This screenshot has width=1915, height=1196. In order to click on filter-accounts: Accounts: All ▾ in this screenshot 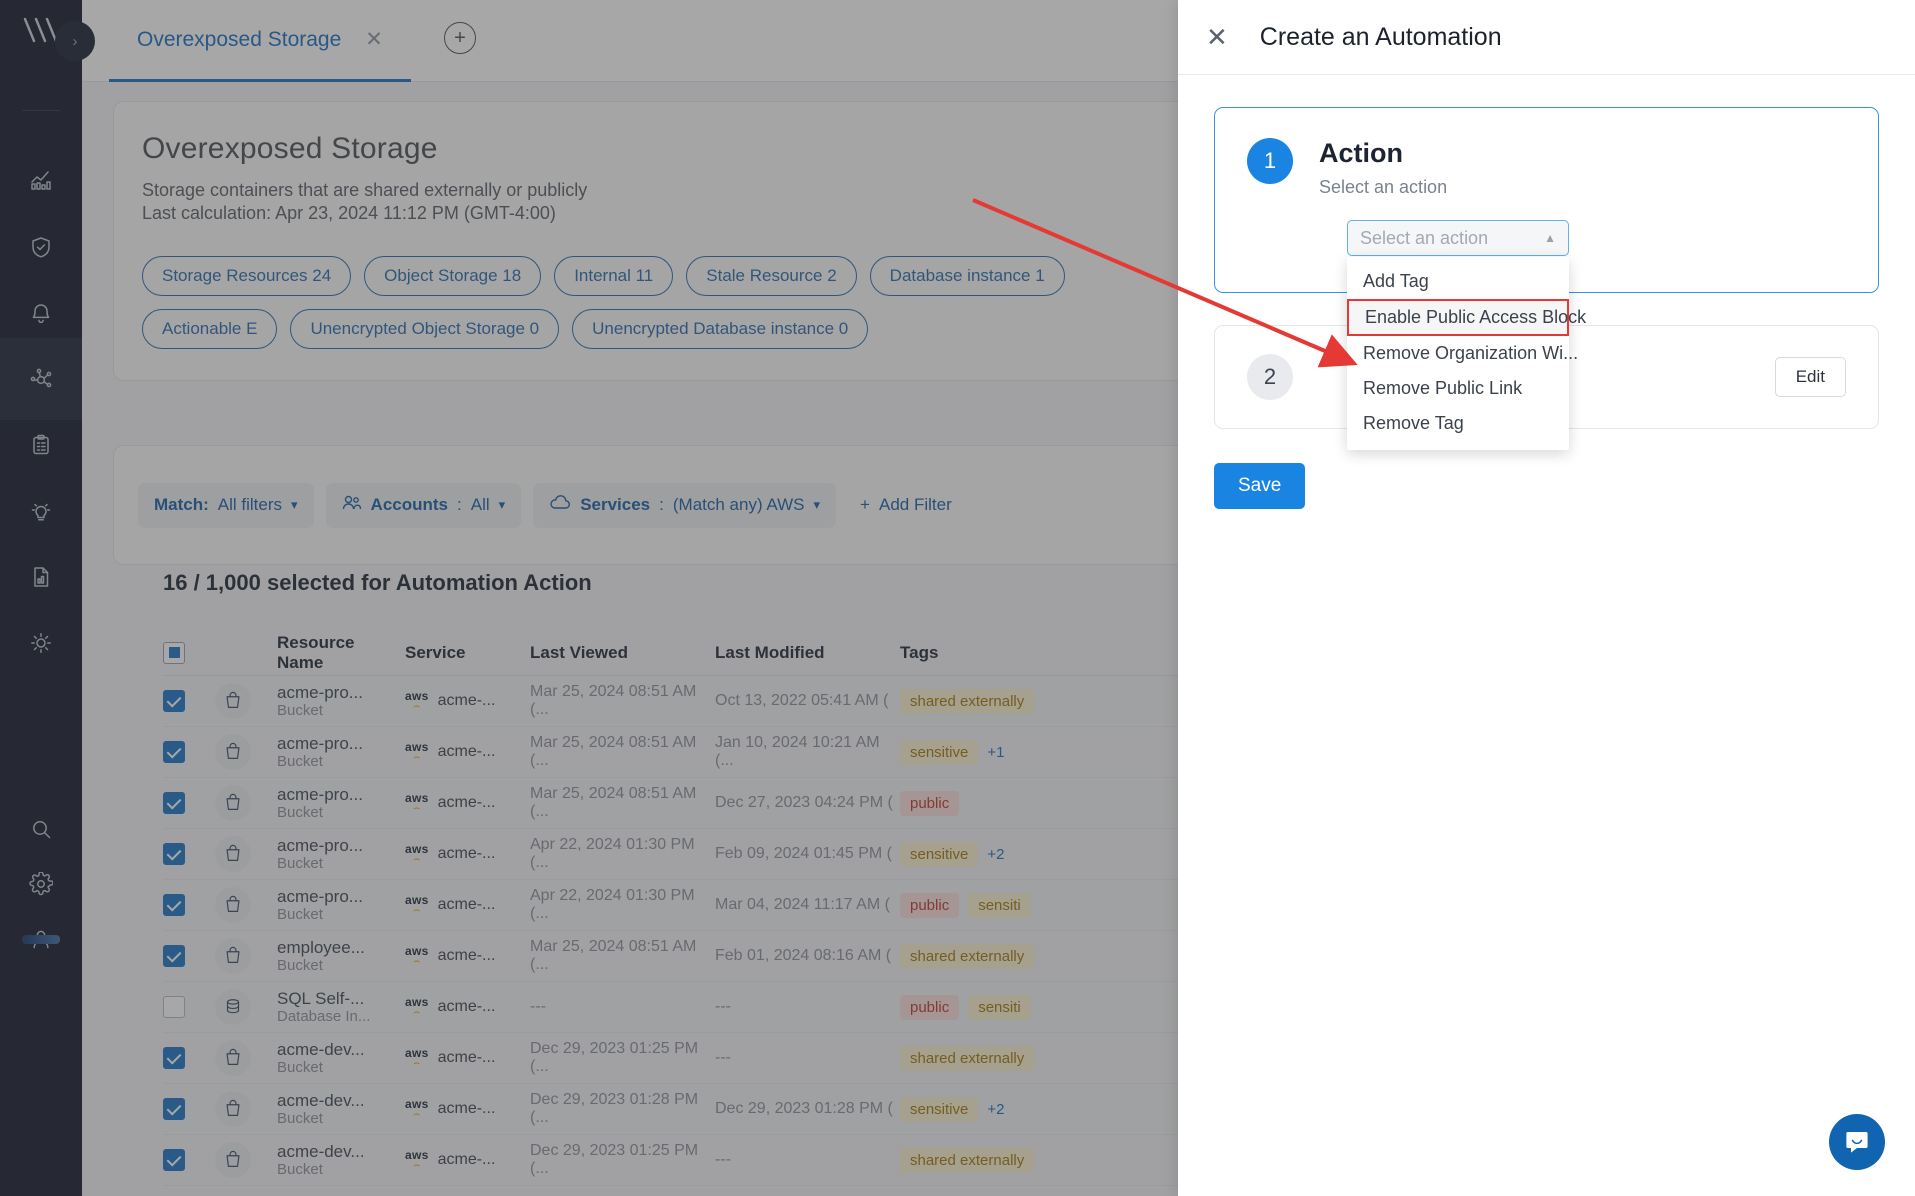, I will do `click(423, 505)`.